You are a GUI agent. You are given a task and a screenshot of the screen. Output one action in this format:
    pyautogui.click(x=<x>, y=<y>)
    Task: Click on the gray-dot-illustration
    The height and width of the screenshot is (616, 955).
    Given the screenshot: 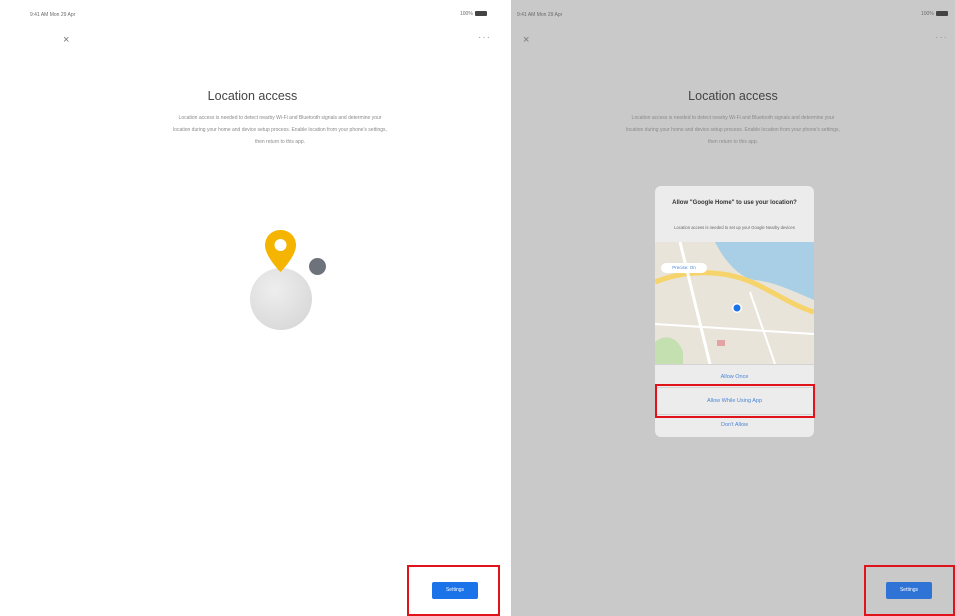 What is the action you would take?
    pyautogui.click(x=317, y=266)
    